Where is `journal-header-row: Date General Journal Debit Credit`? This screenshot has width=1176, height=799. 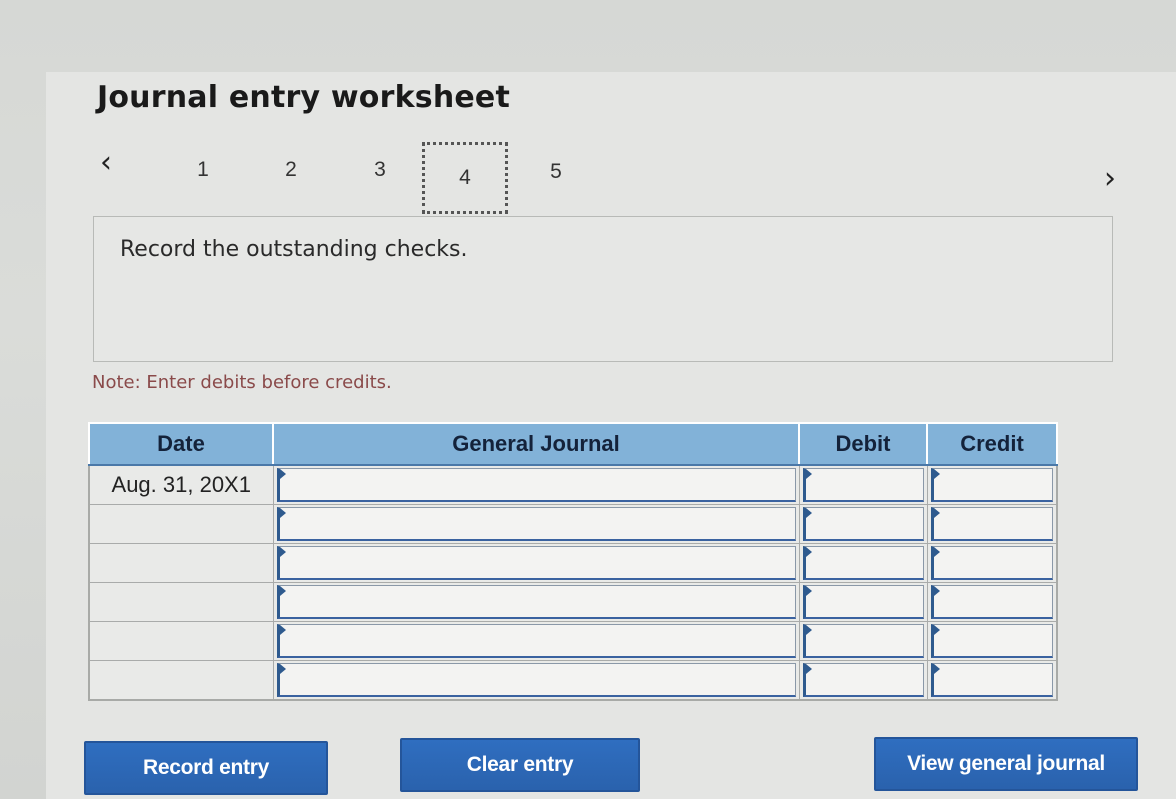 journal-header-row: Date General Journal Debit Credit is located at coordinates (573, 444).